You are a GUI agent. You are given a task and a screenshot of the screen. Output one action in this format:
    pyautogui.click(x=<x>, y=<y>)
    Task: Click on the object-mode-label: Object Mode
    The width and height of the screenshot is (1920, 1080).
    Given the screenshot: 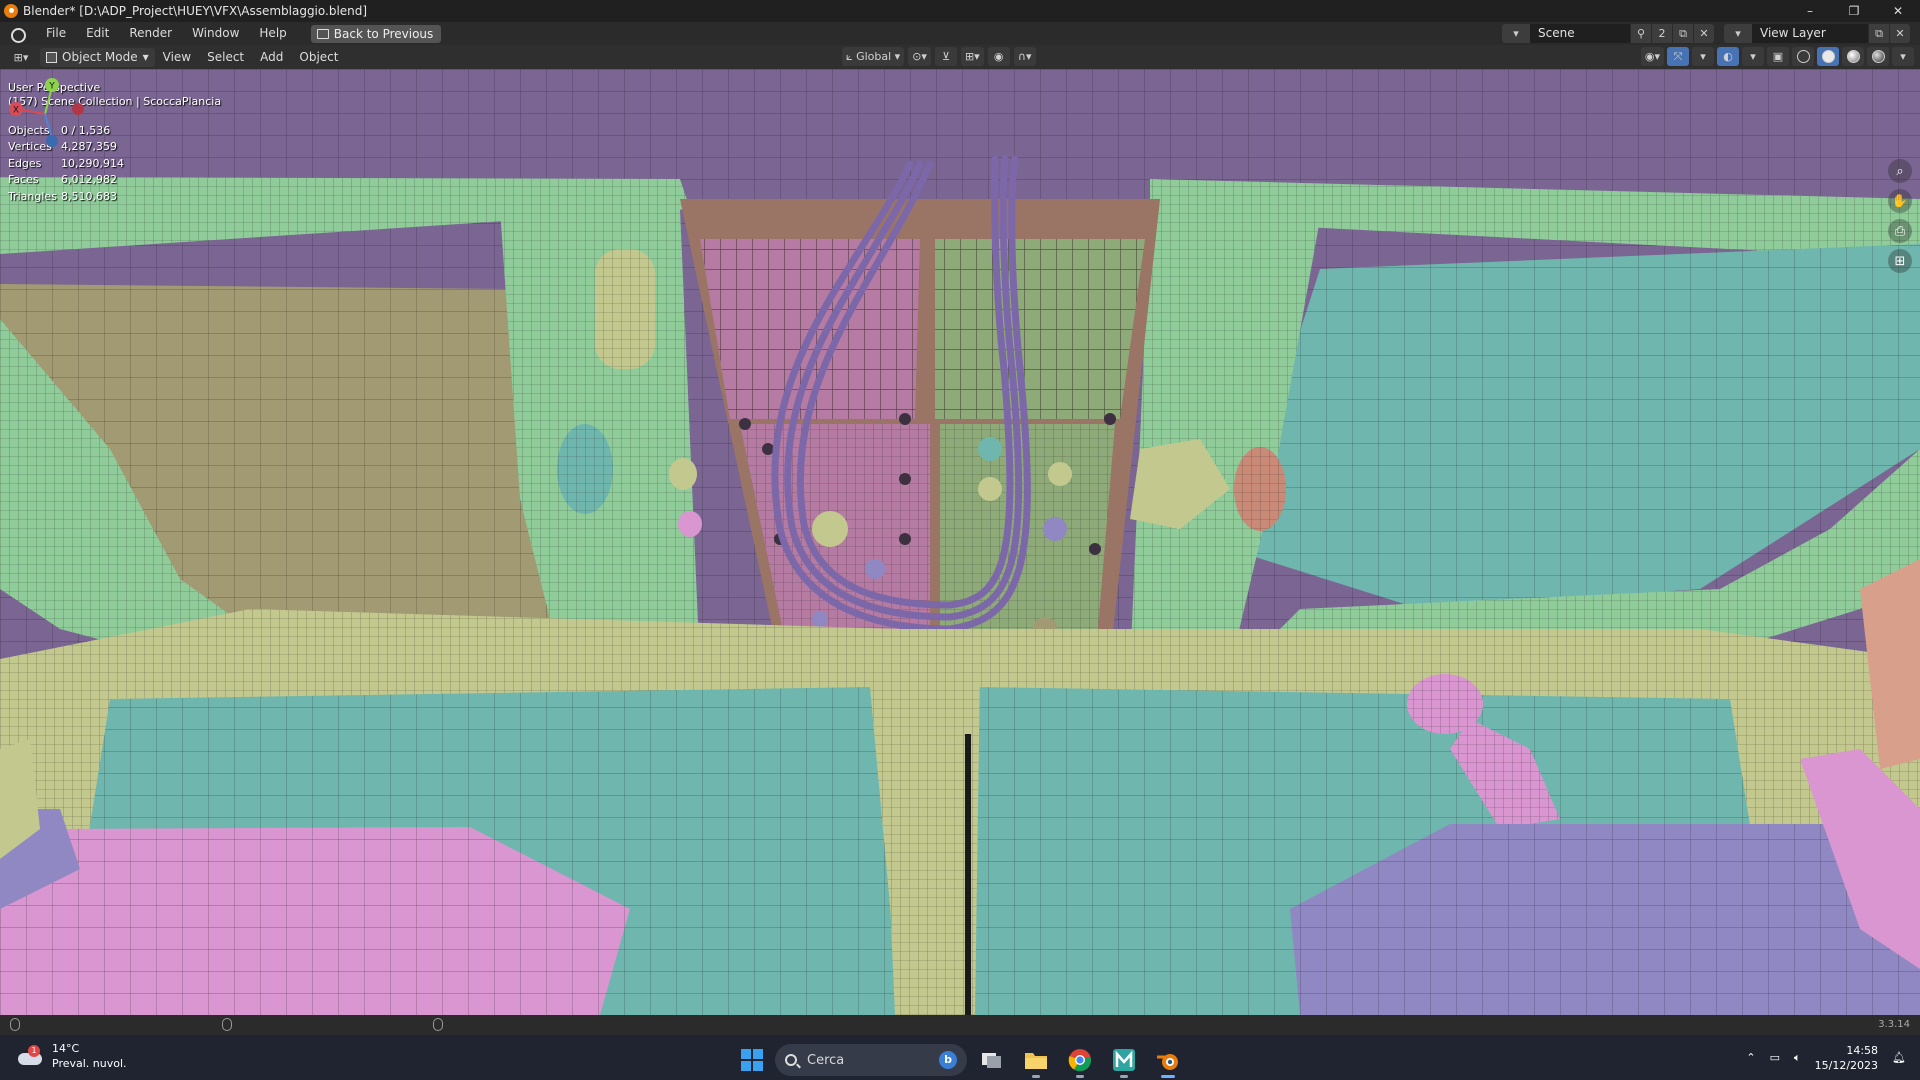 What is the action you would take?
    pyautogui.click(x=100, y=57)
    